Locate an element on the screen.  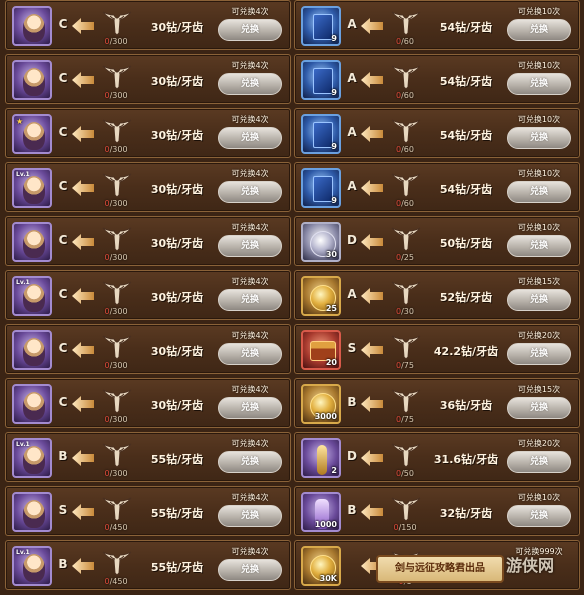
progress-total: /150 is located at coordinates (407, 527).